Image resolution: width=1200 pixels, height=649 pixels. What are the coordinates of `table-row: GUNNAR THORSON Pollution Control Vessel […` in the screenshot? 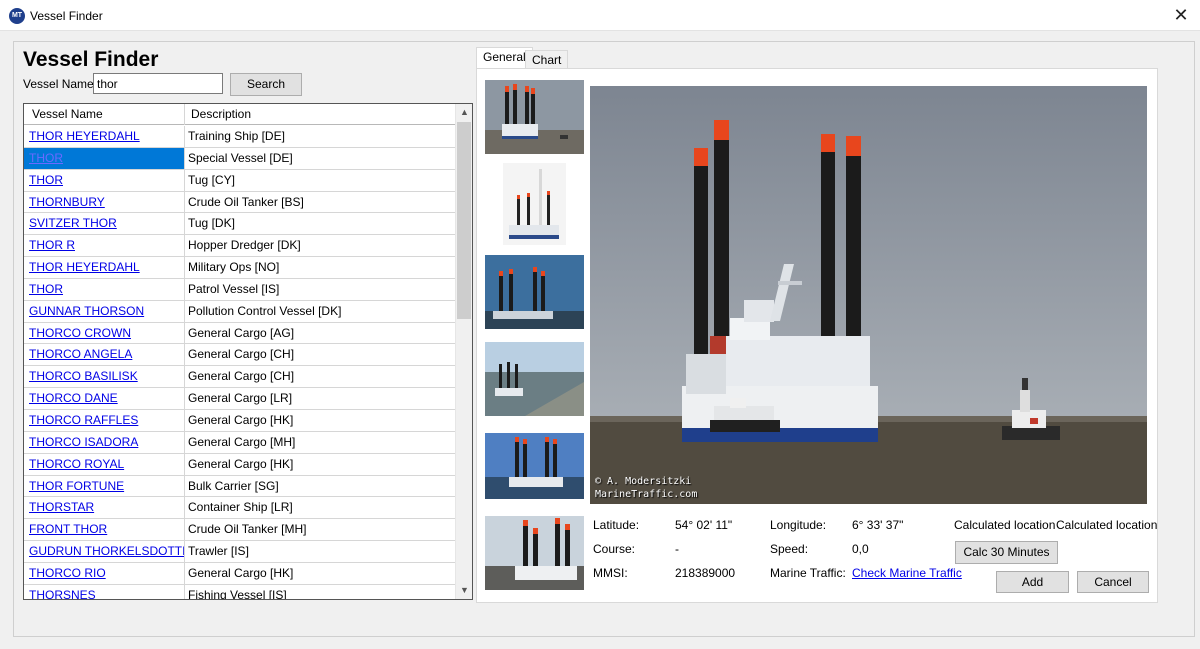 It's located at (240, 311).